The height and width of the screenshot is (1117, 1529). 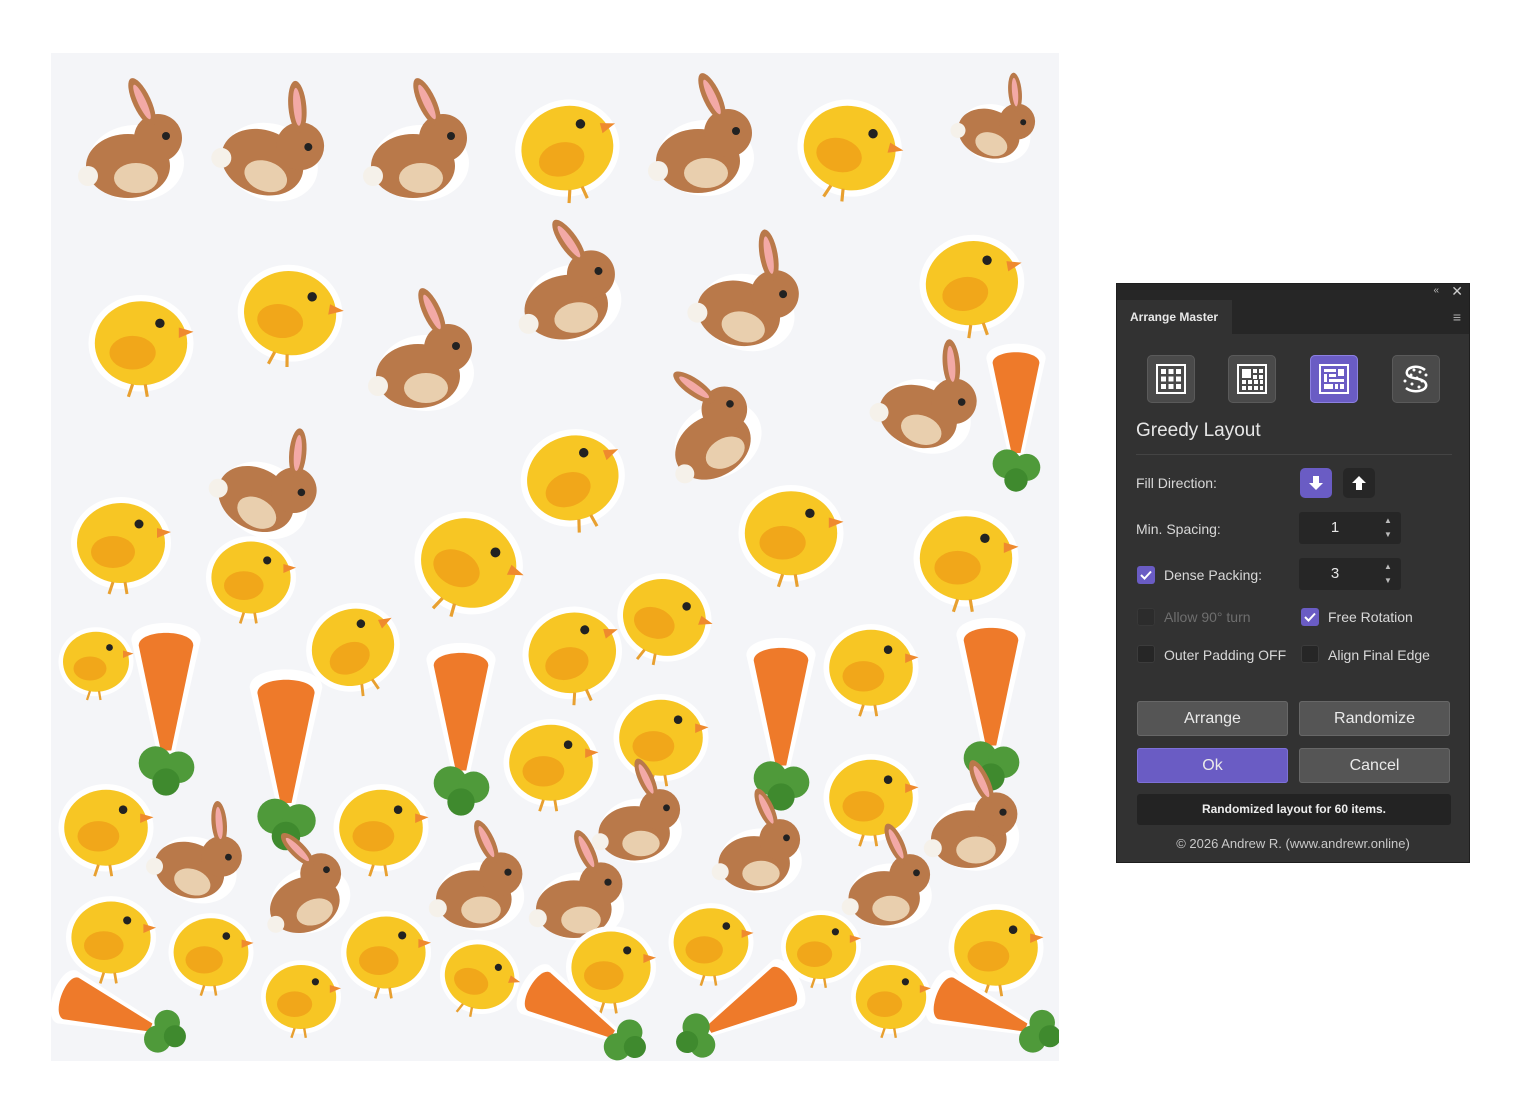 What do you see at coordinates (1294, 454) in the screenshot?
I see `section-divider` at bounding box center [1294, 454].